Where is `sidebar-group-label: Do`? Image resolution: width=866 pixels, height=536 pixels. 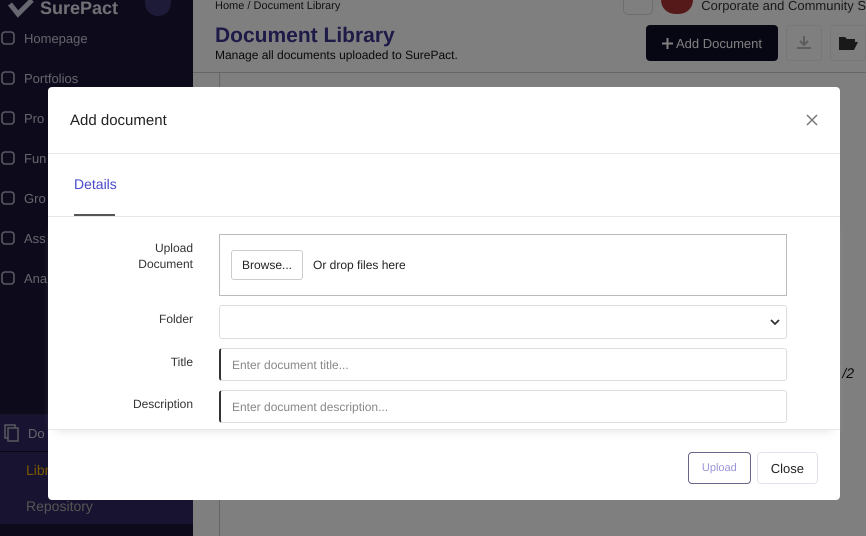 sidebar-group-label: Do is located at coordinates (36, 433).